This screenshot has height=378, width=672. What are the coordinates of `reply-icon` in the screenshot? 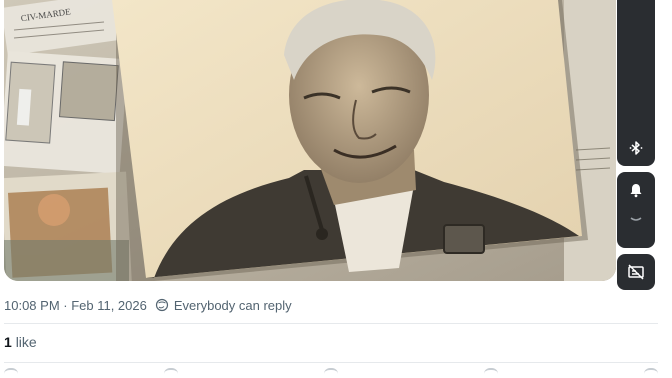 It's located at (11, 373).